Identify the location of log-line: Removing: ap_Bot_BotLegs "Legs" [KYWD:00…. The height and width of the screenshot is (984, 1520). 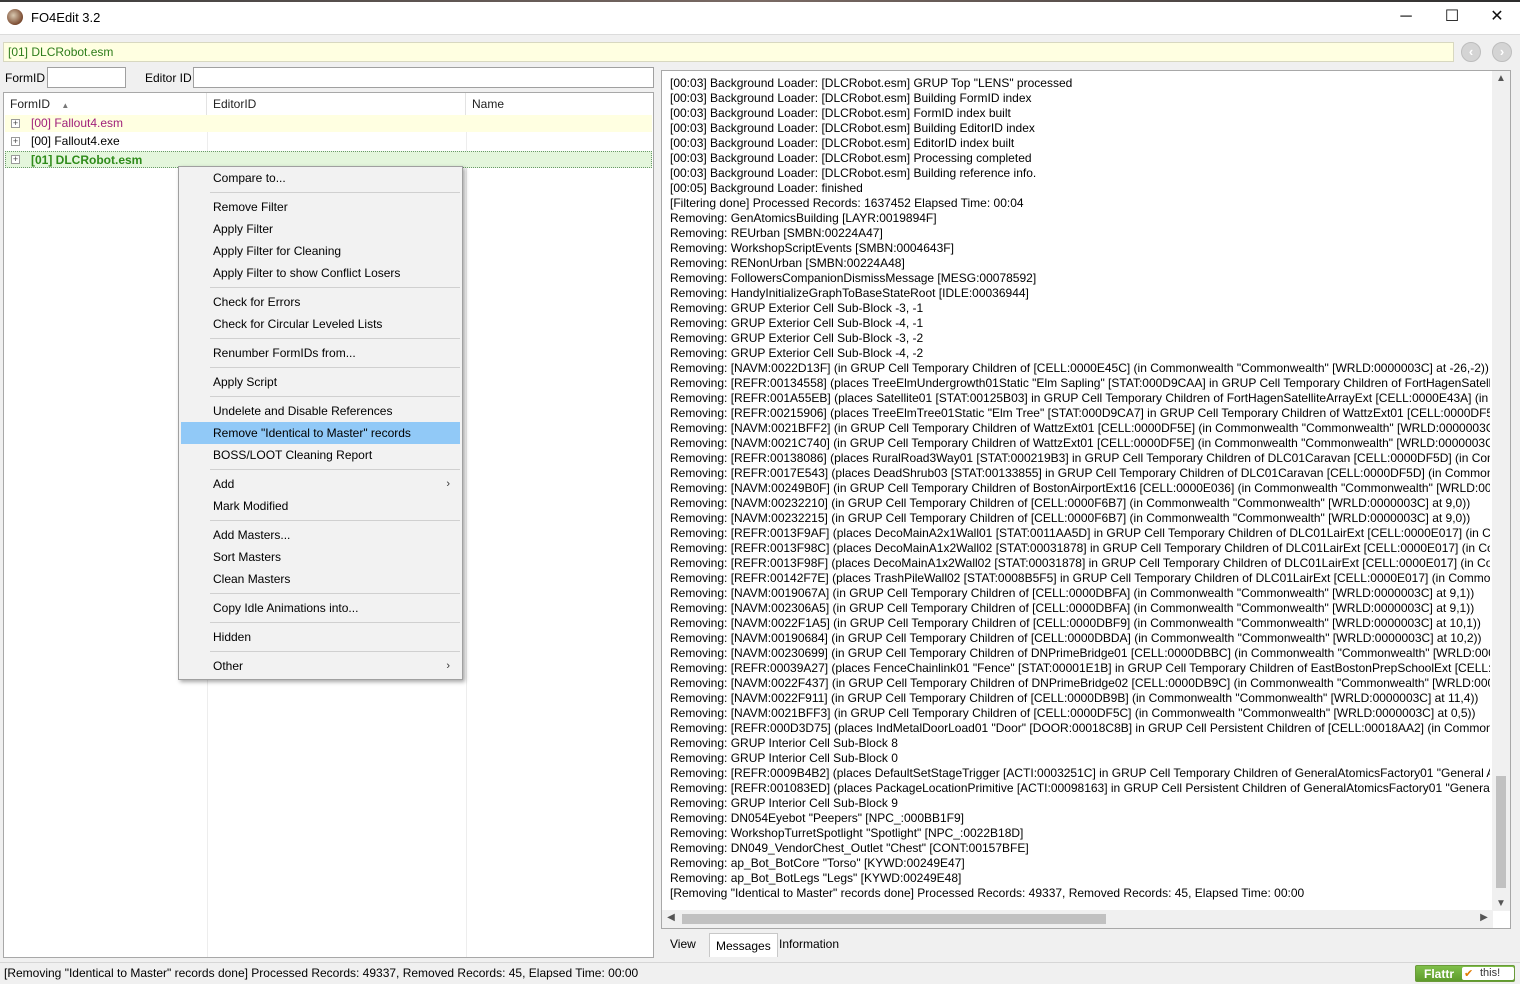
(816, 878).